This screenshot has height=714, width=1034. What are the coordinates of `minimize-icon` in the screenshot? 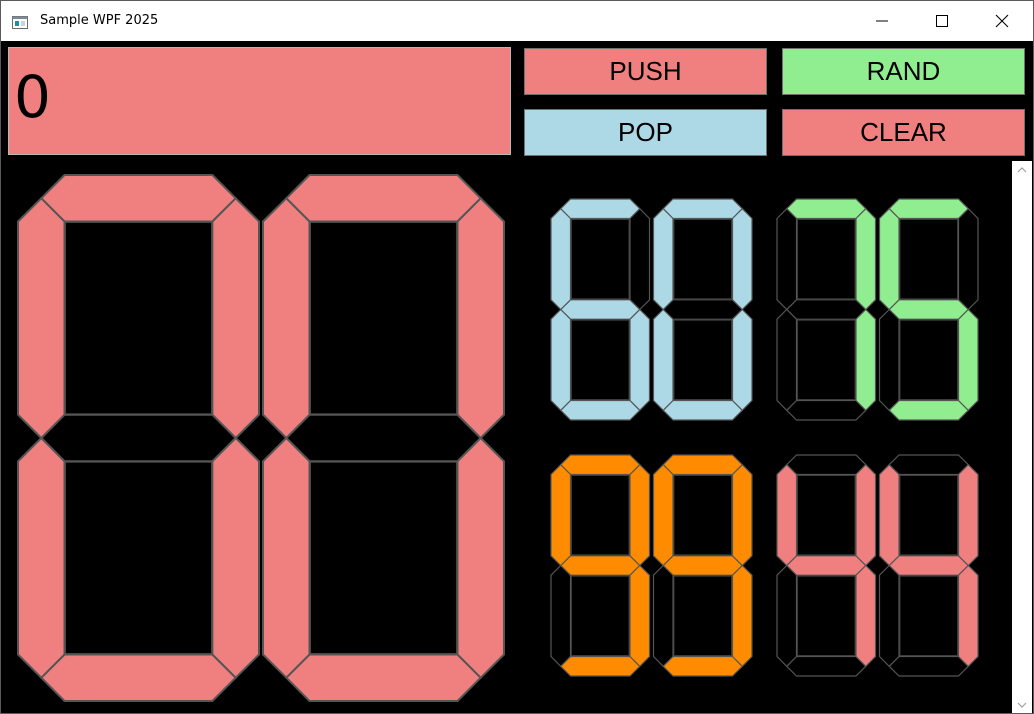 It's located at (882, 21).